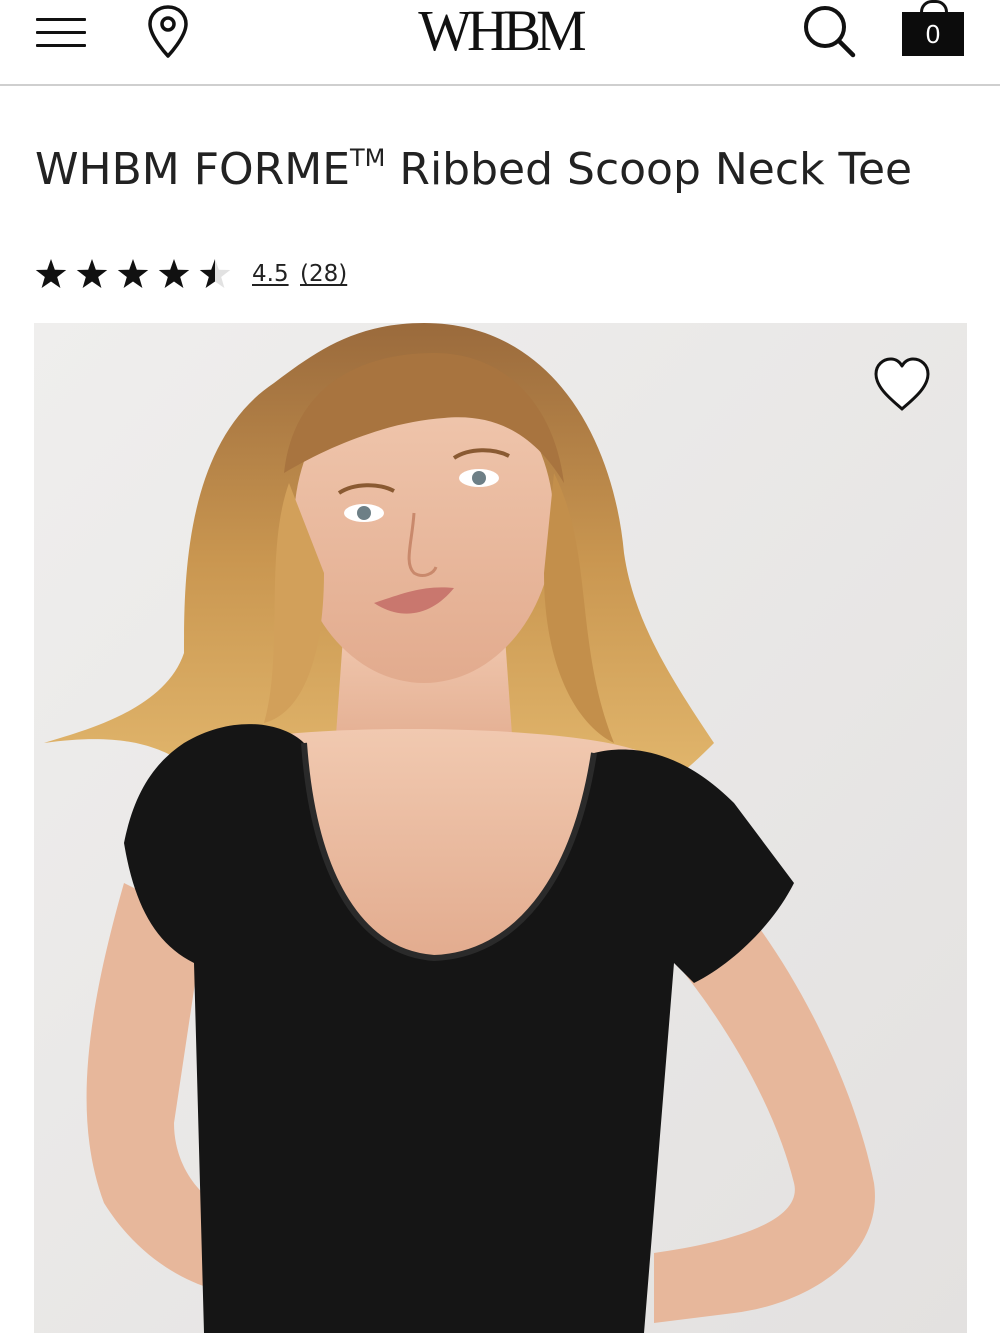 The height and width of the screenshot is (1333, 1000). What do you see at coordinates (168, 32) in the screenshot?
I see `map-pin-icon` at bounding box center [168, 32].